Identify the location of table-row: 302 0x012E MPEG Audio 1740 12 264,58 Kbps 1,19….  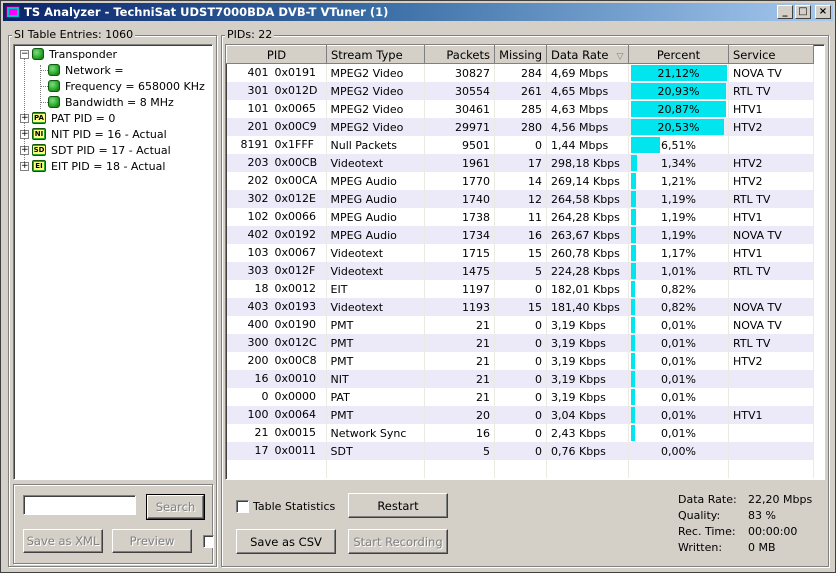
(520, 199).